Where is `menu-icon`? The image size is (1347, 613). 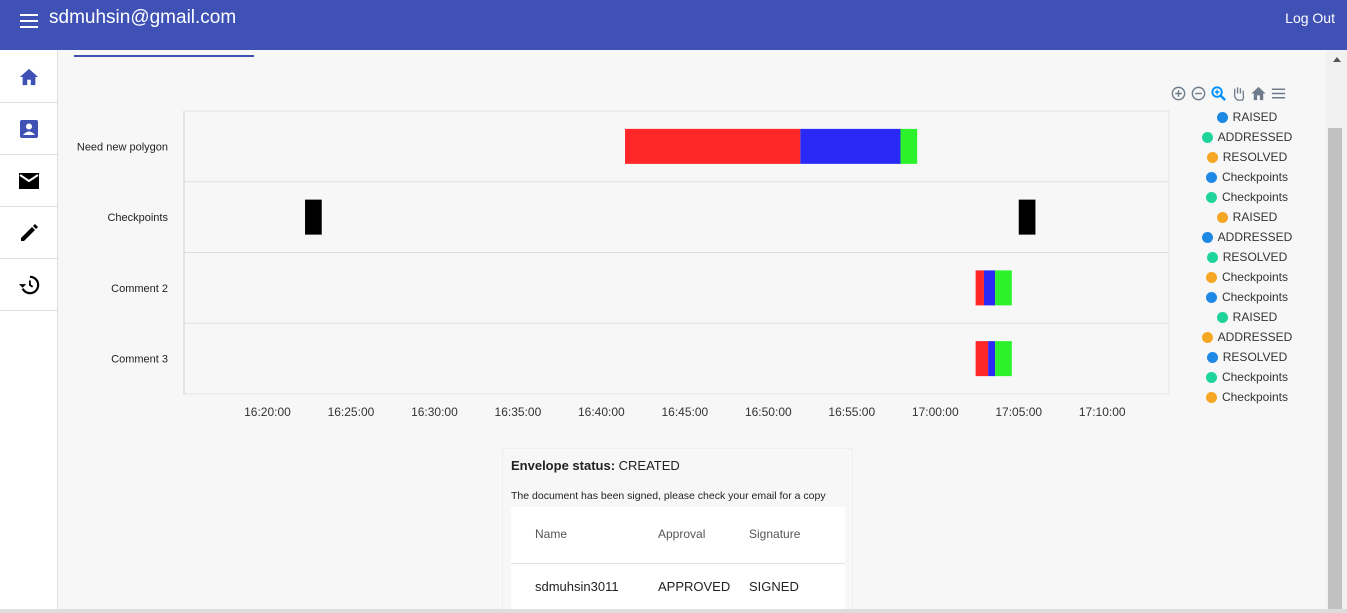 menu-icon is located at coordinates (1278, 93).